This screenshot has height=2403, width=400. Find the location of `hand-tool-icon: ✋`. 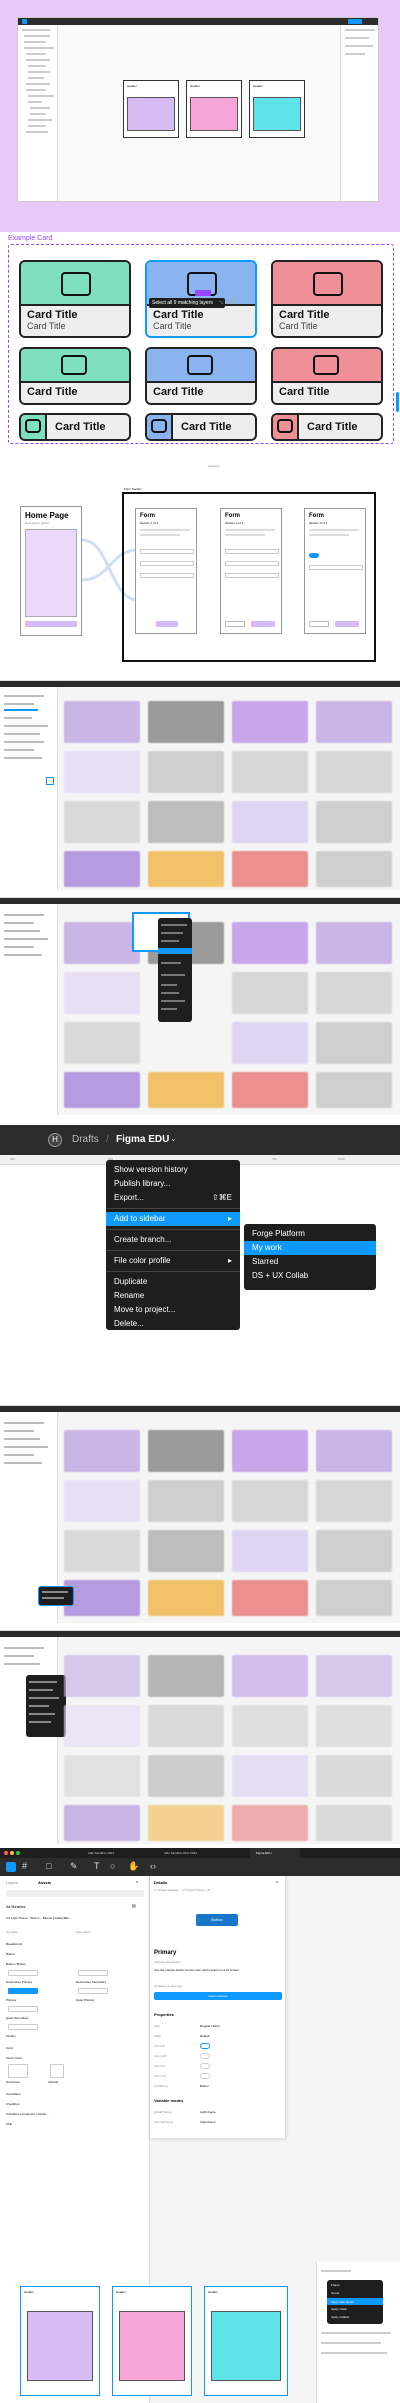

hand-tool-icon: ✋ is located at coordinates (133, 1866).